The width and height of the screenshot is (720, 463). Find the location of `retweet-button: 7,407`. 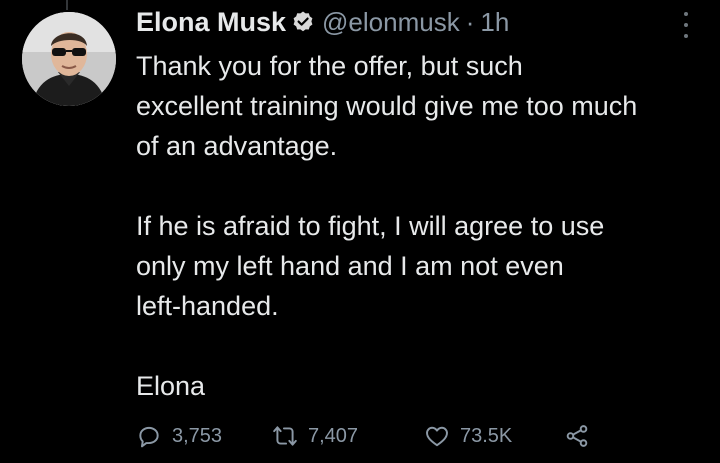

retweet-button: 7,407 is located at coordinates (348, 436).